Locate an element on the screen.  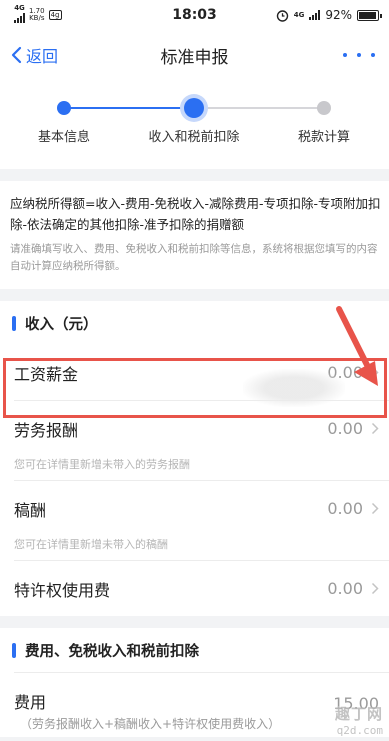
network-type: 4G is located at coordinates (19, 8).